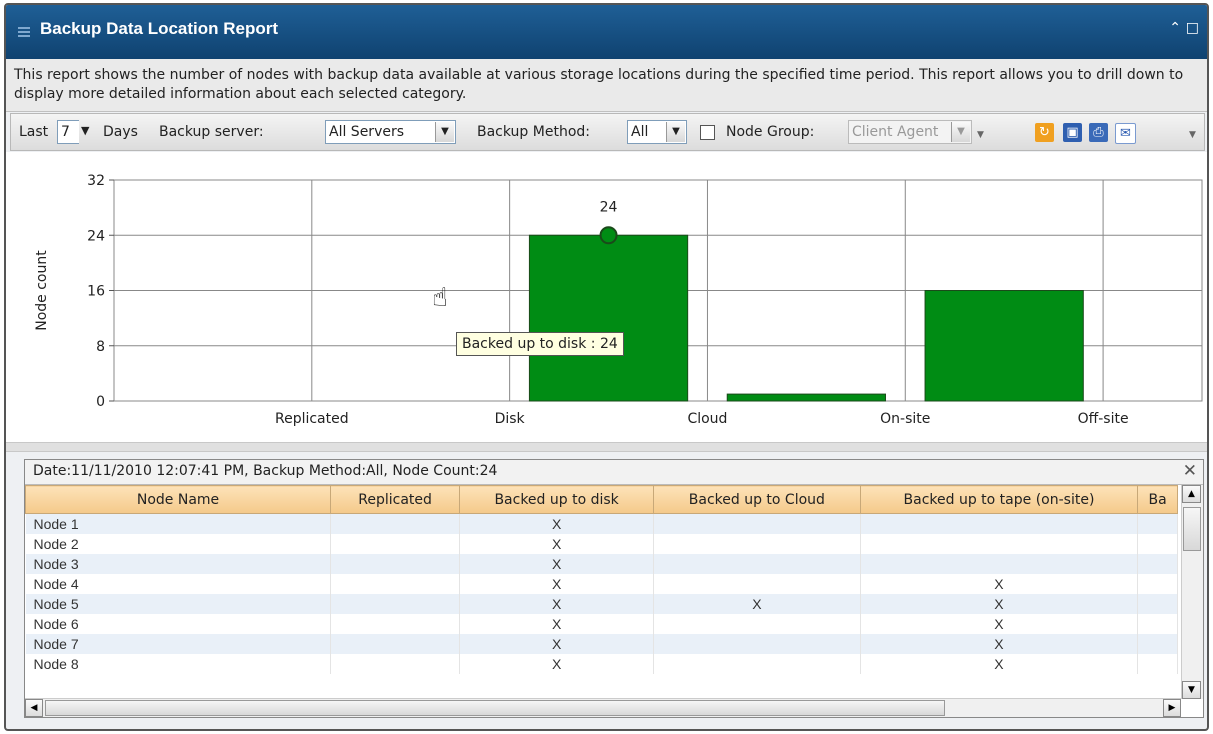 This screenshot has height=734, width=1213. I want to click on column-header: Replicated, so click(395, 499).